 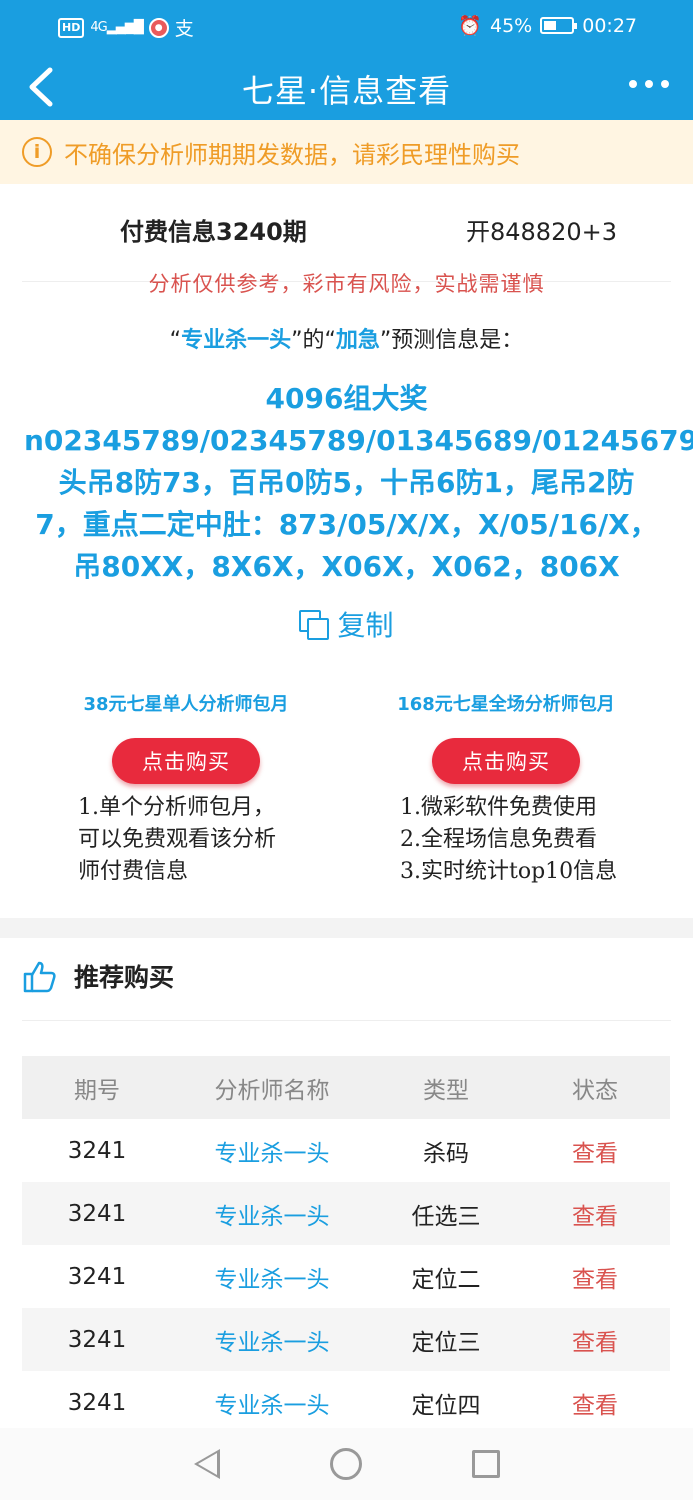 What do you see at coordinates (346, 398) in the screenshot?
I see `prediction-line: 4096组大奖` at bounding box center [346, 398].